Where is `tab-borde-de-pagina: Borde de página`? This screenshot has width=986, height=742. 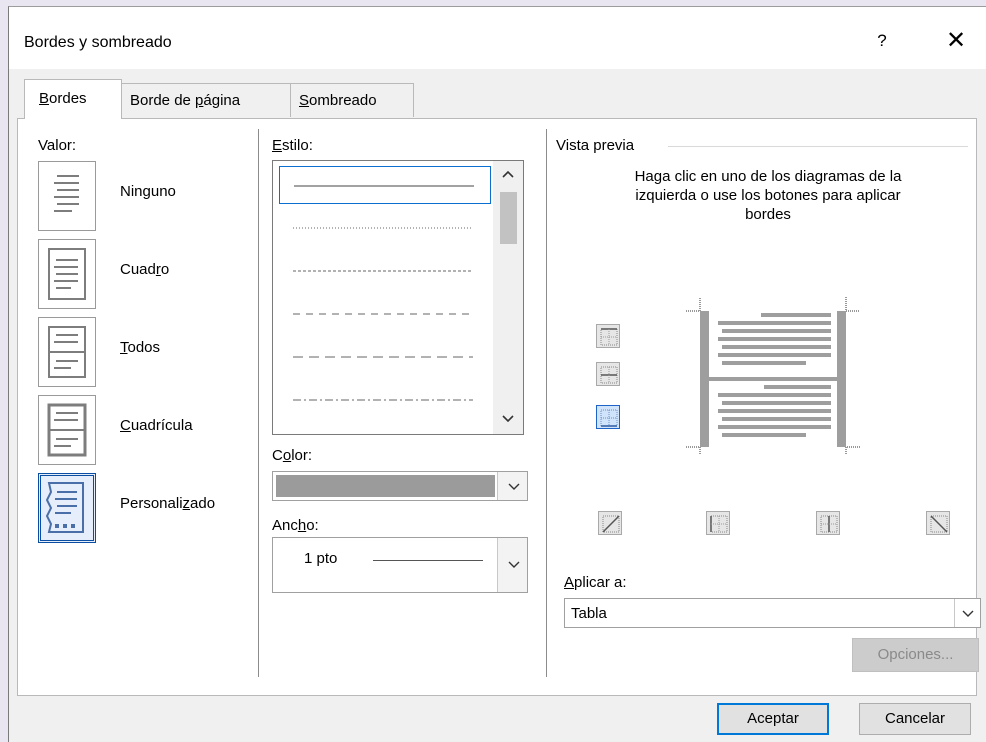 tab-borde-de-pagina: Borde de página is located at coordinates (206, 100).